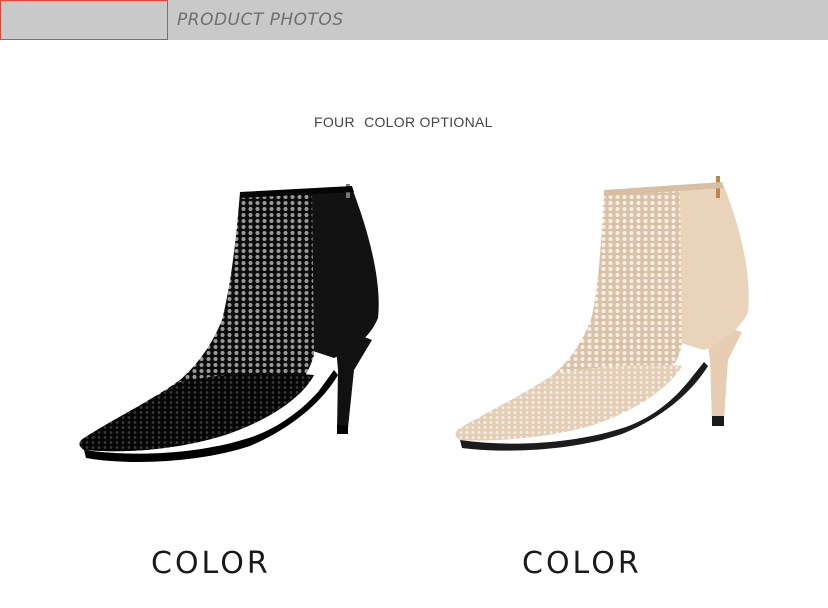 The height and width of the screenshot is (608, 828). What do you see at coordinates (428, 122) in the screenshot?
I see `subtitle-color-optional: COLOR OPTIONAL` at bounding box center [428, 122].